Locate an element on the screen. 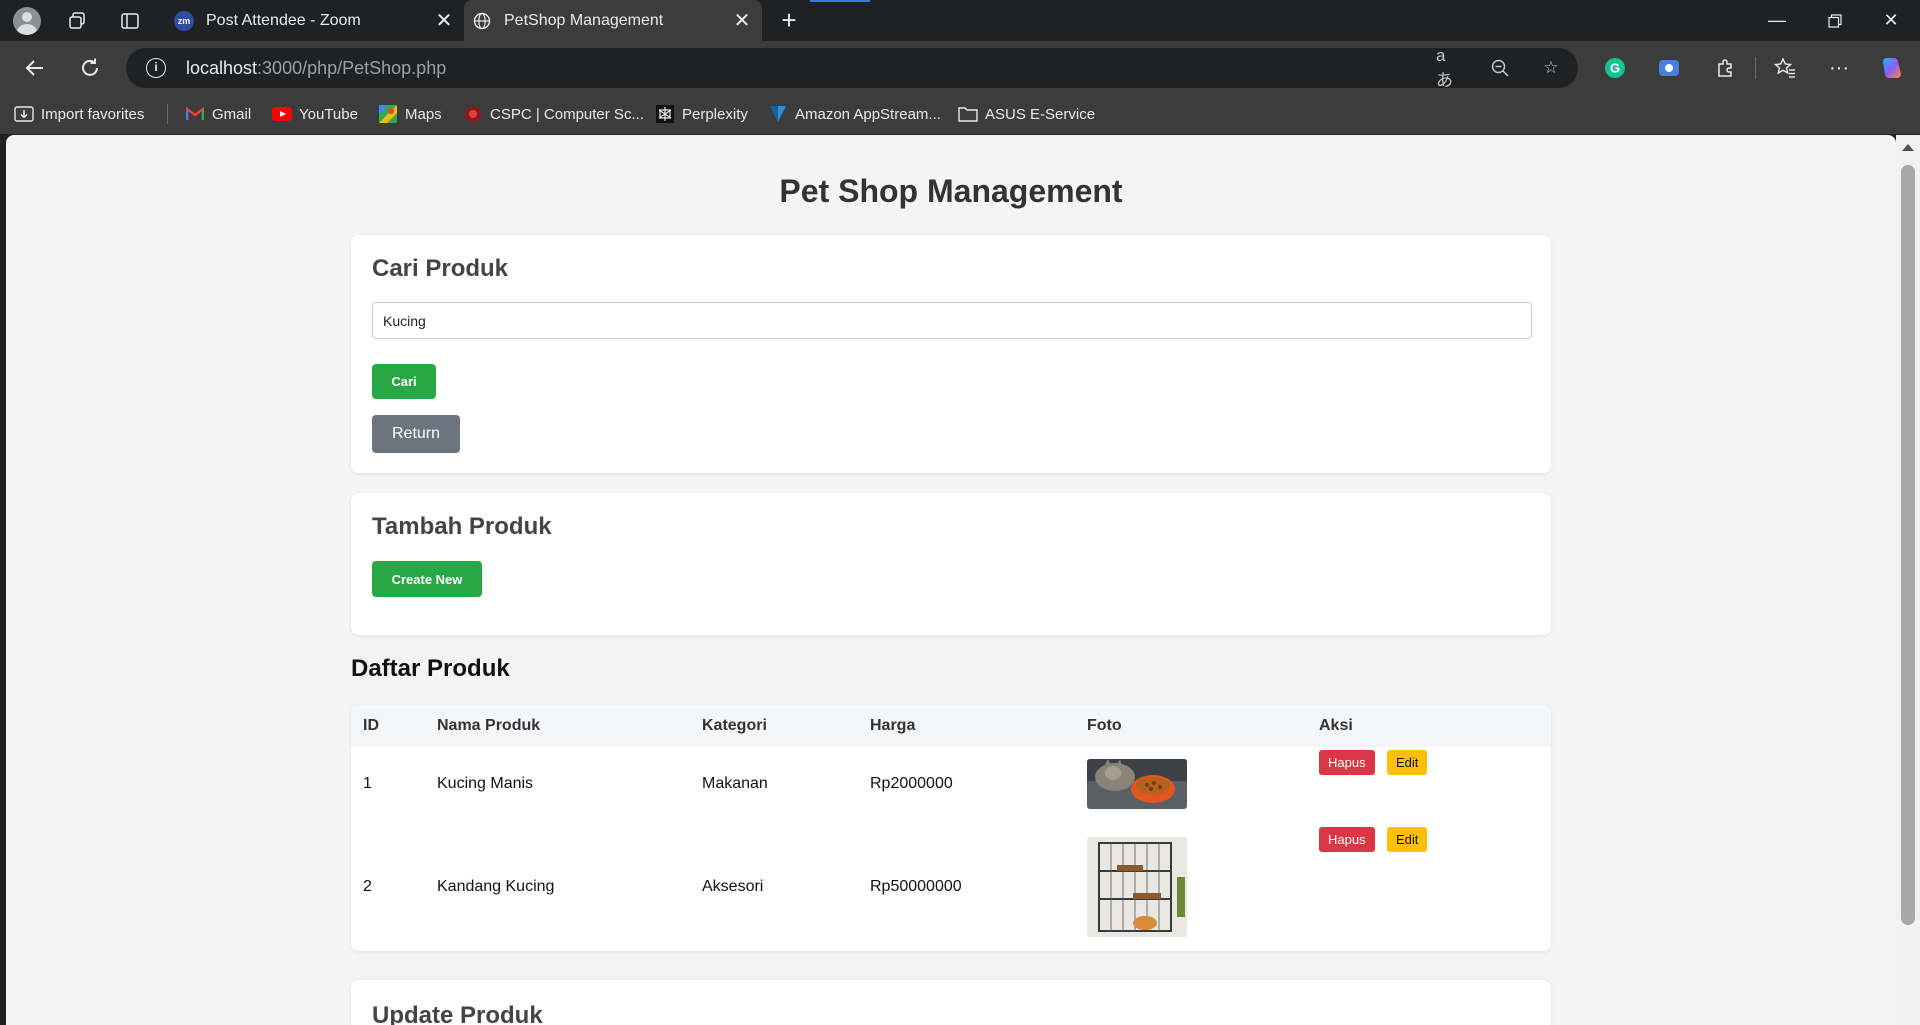 This screenshot has width=1920, height=1025. youtube-icon is located at coordinates (282, 114).